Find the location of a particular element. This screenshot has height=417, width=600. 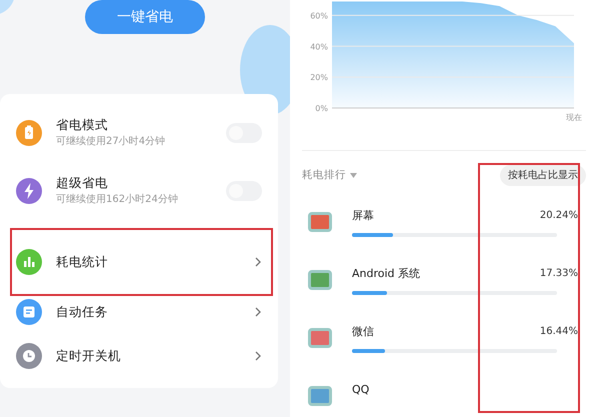

menu-item: 定时开关机 is located at coordinates (139, 356).